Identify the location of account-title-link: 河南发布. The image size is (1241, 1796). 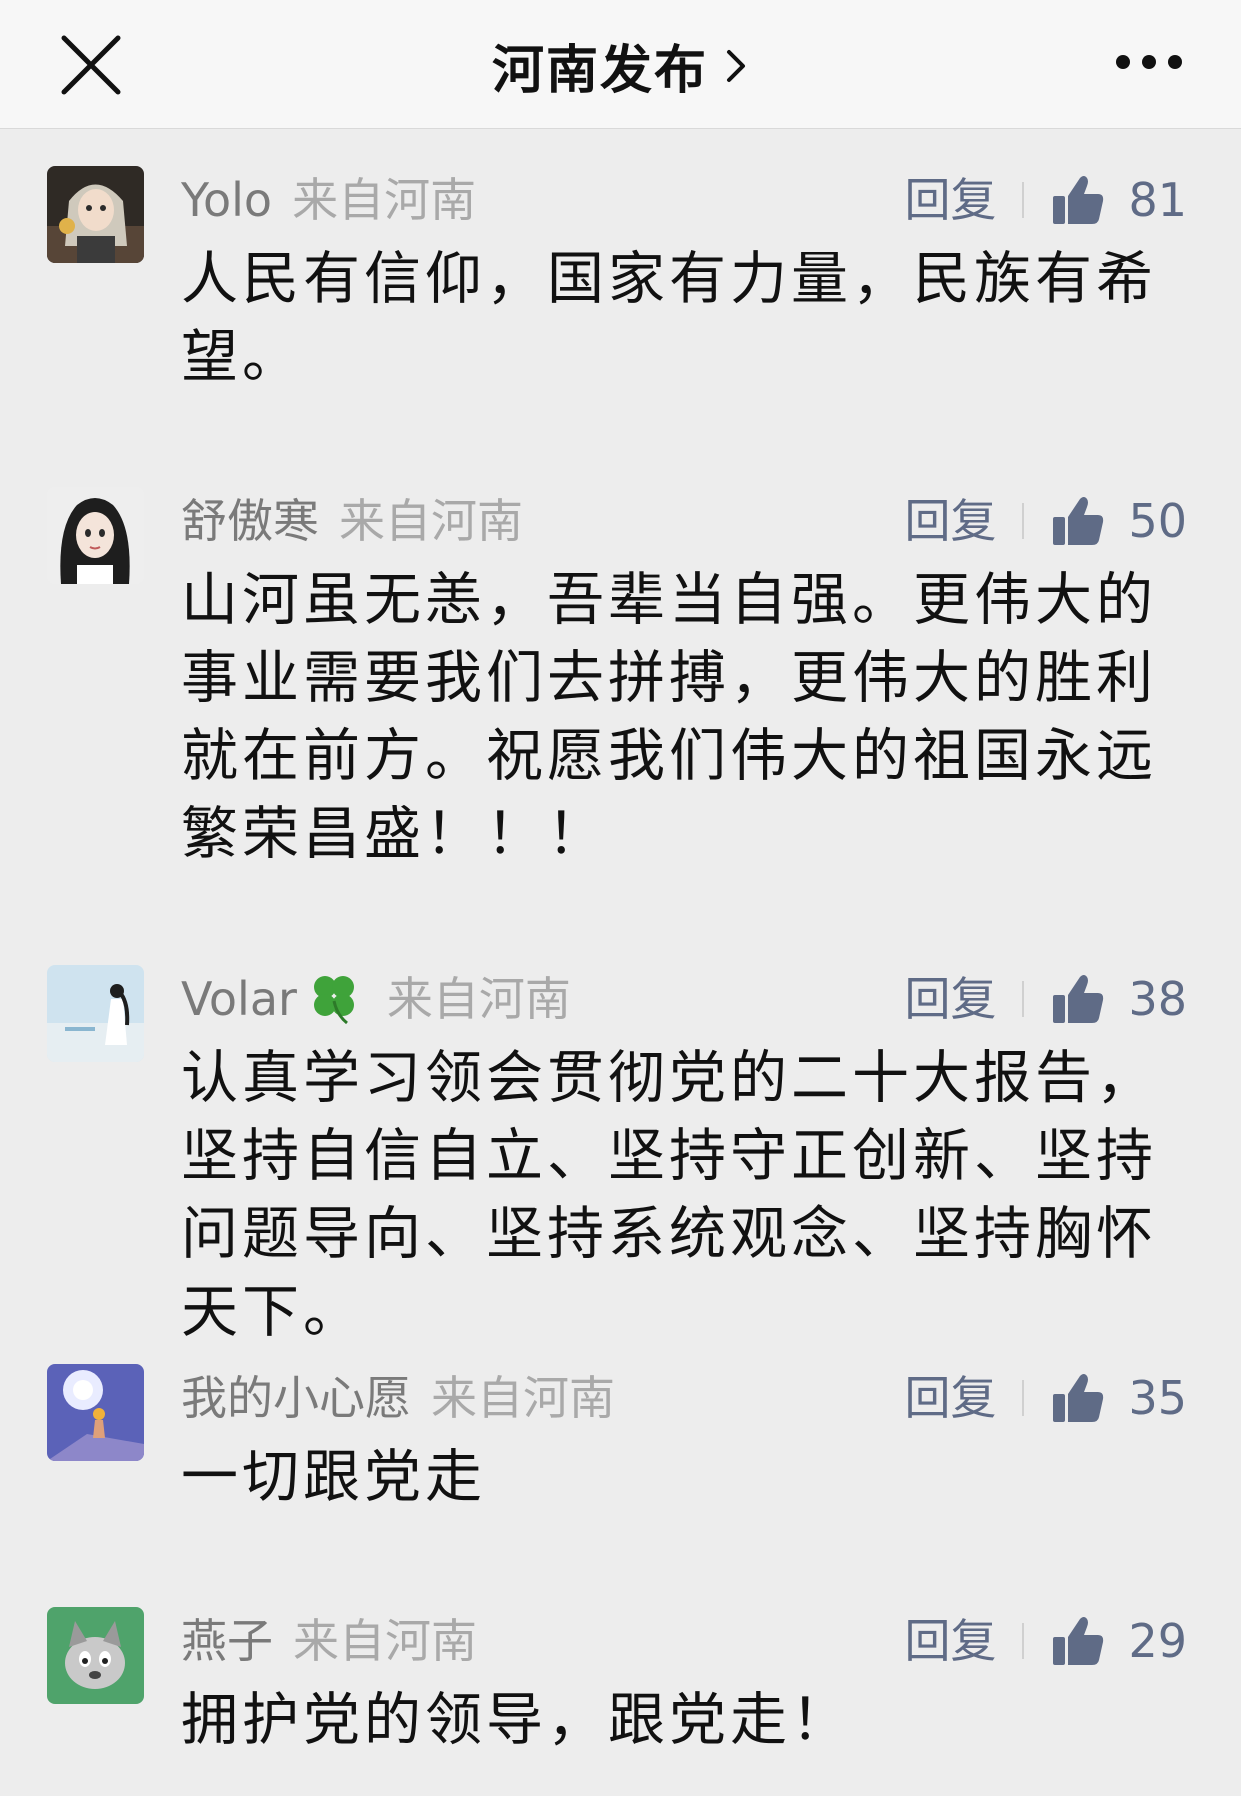
(620, 65).